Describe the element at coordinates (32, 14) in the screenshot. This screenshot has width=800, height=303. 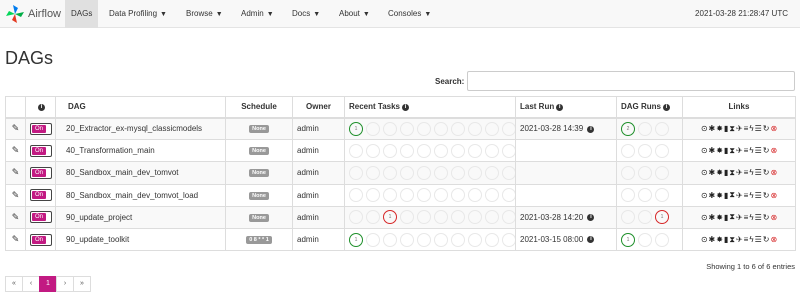
I see `brand: Airflow` at that location.